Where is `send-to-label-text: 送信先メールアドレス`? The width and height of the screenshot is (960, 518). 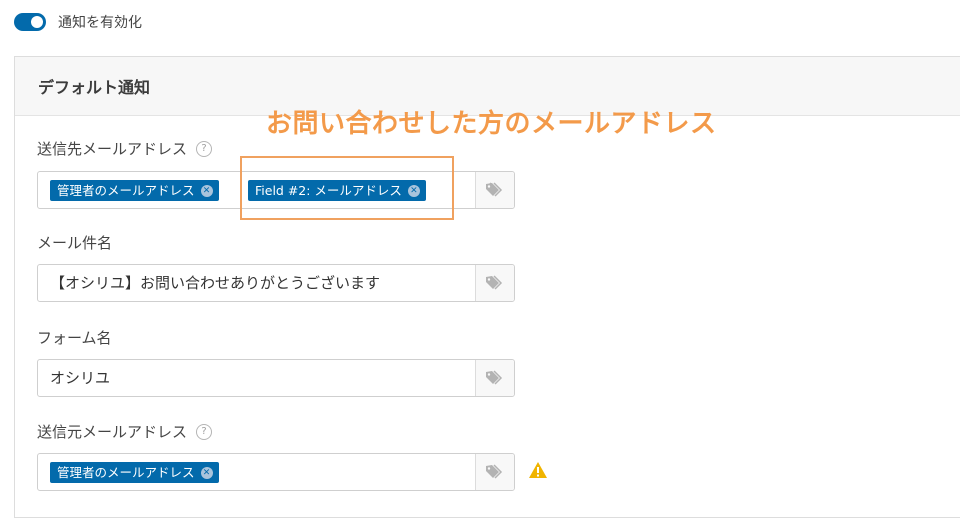
send-to-label-text: 送信先メールアドレス is located at coordinates (112, 149).